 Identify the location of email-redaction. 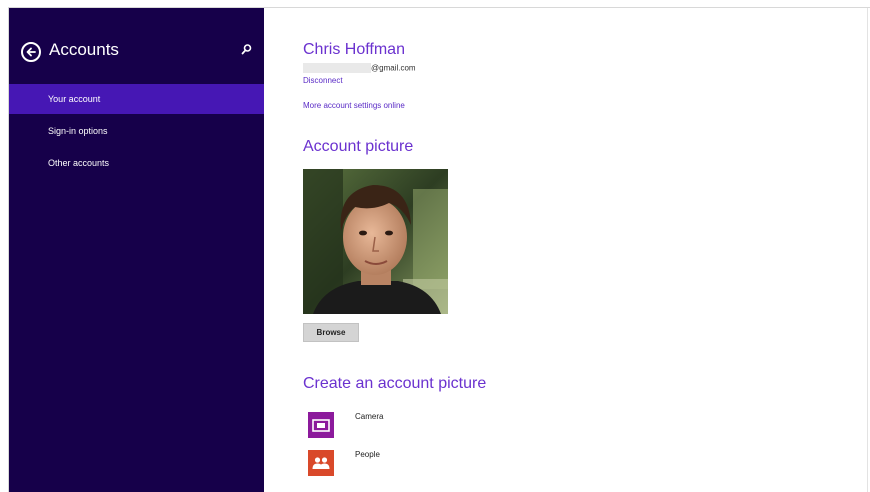
(337, 68).